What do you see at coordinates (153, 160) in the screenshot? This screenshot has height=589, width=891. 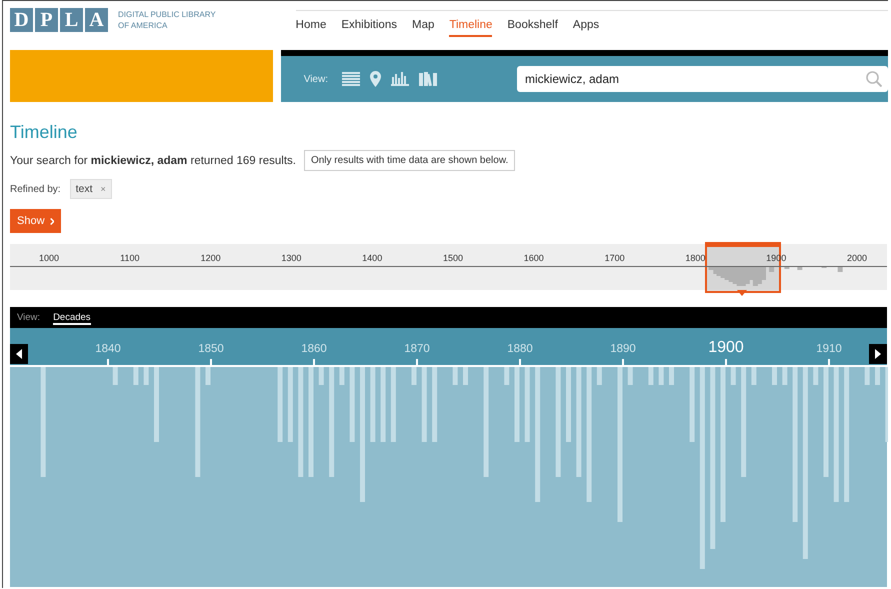 I see `results-summary: Your search for mickiewicz, adam returned 169 results.` at bounding box center [153, 160].